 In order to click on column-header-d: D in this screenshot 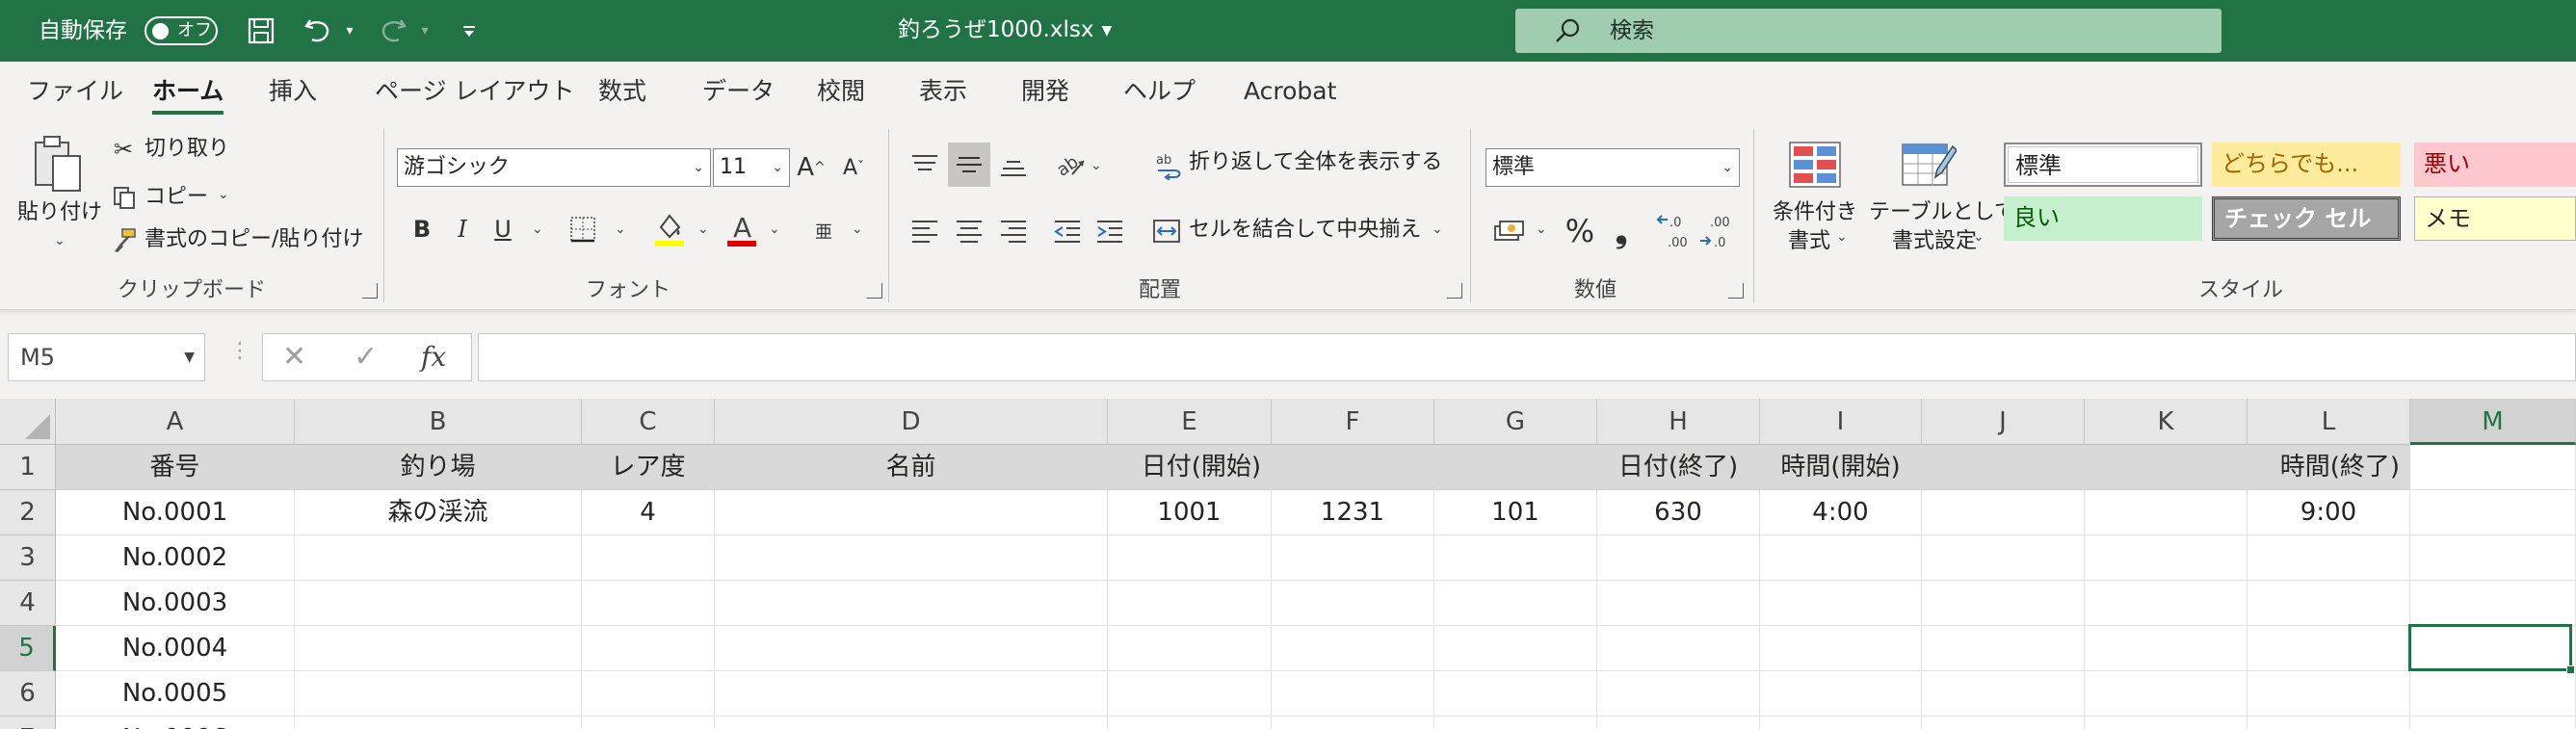, I will do `click(911, 422)`.